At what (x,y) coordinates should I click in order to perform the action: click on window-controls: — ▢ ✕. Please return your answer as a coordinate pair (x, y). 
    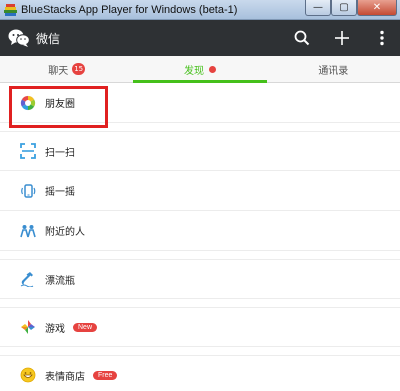
    Looking at the image, I should click on (351, 8).